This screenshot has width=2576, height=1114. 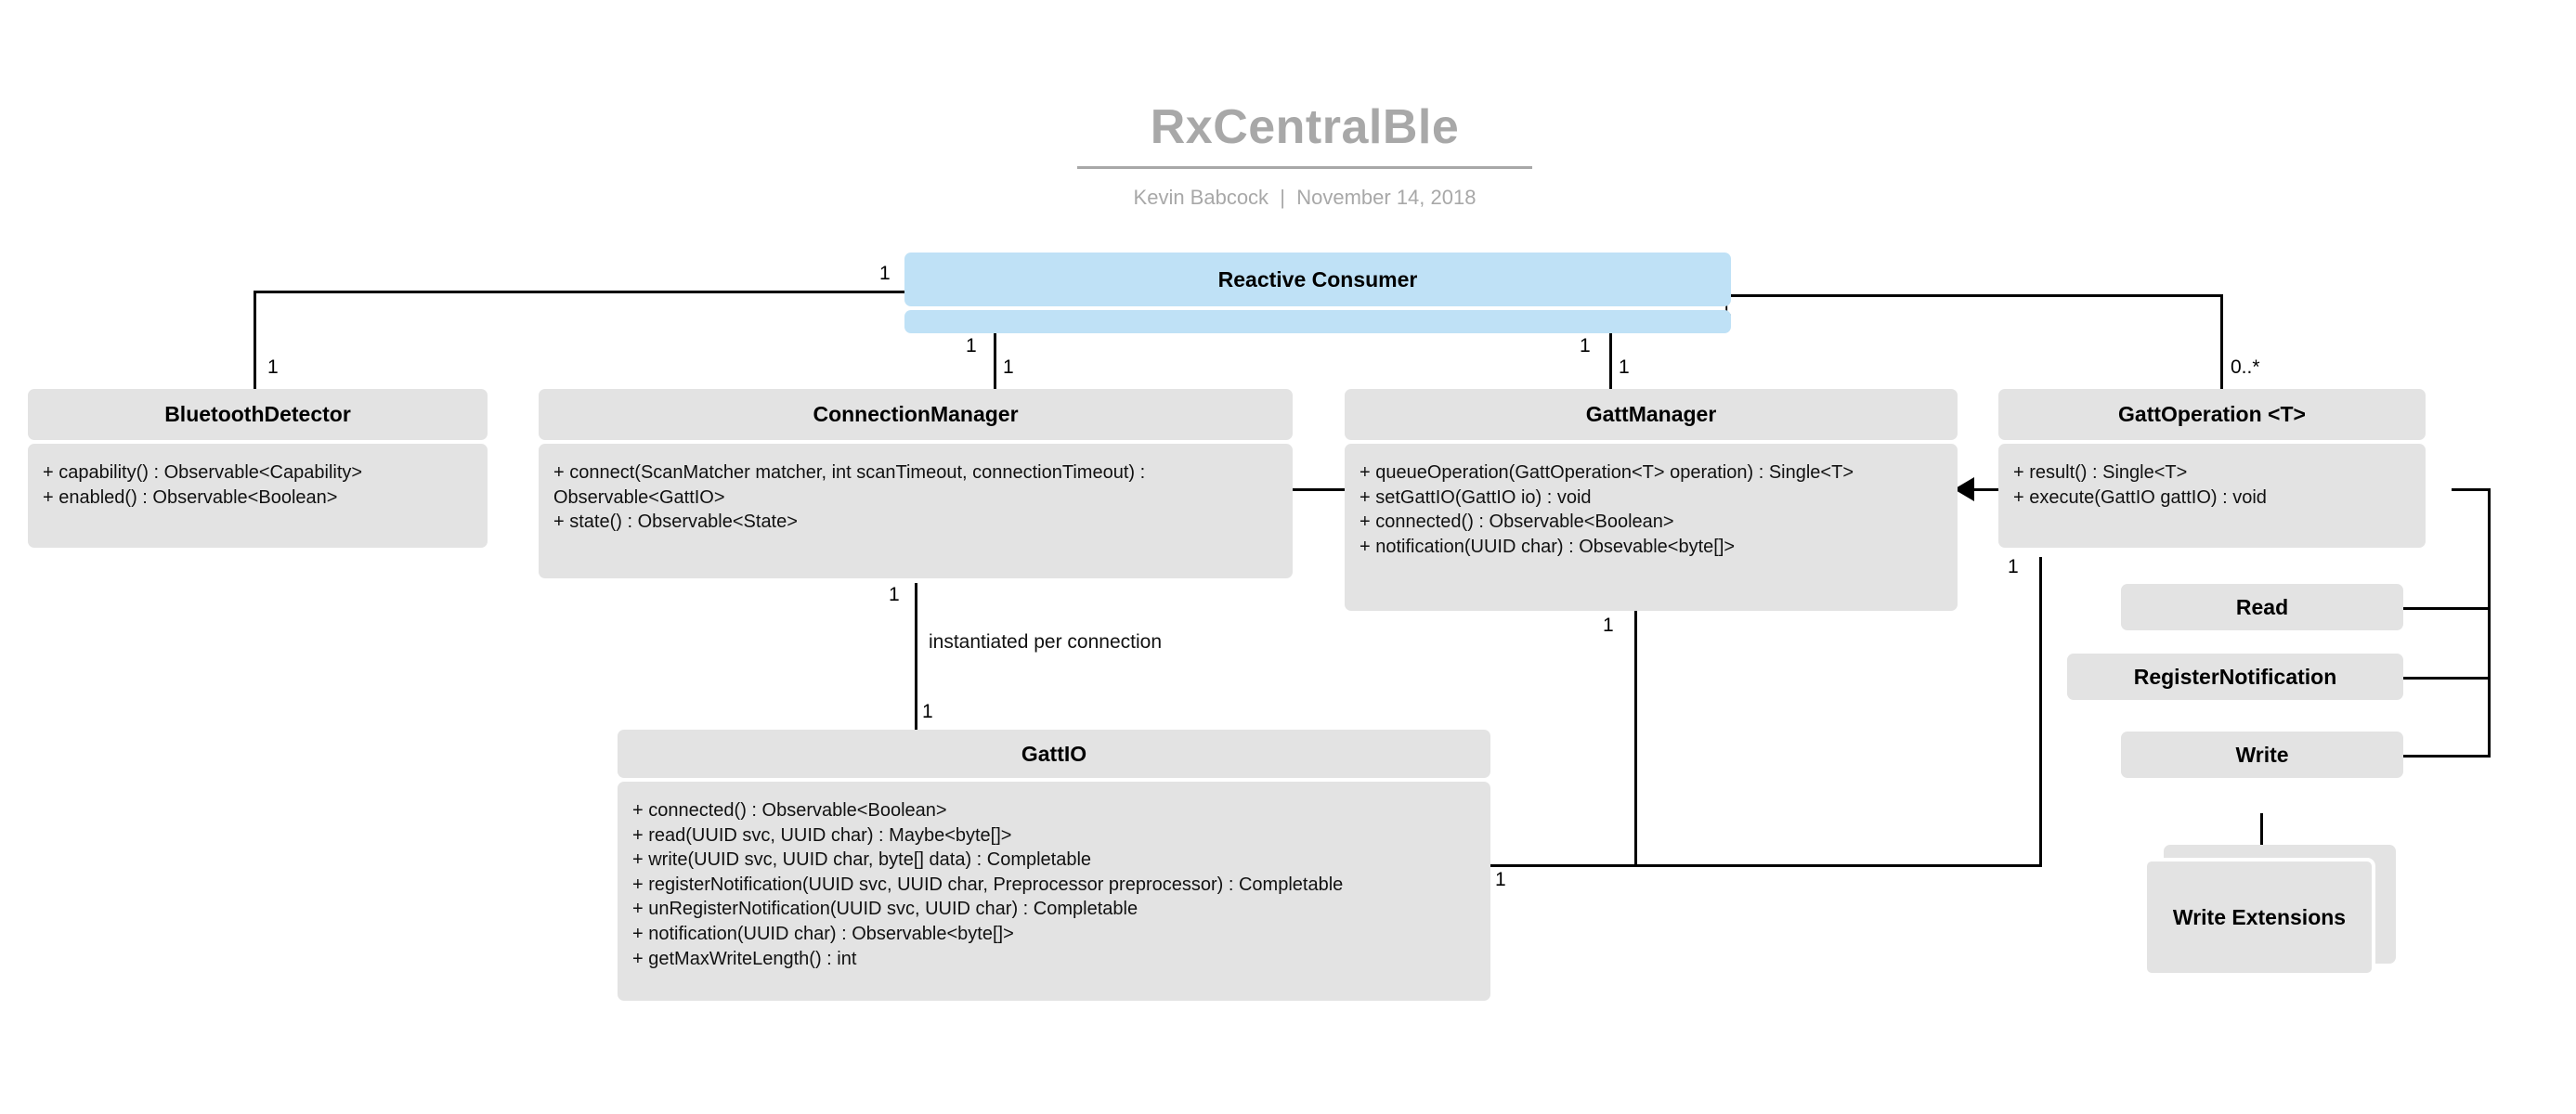 What do you see at coordinates (273, 367) in the screenshot?
I see `multiplicity-bluetoothdetector-end: 1` at bounding box center [273, 367].